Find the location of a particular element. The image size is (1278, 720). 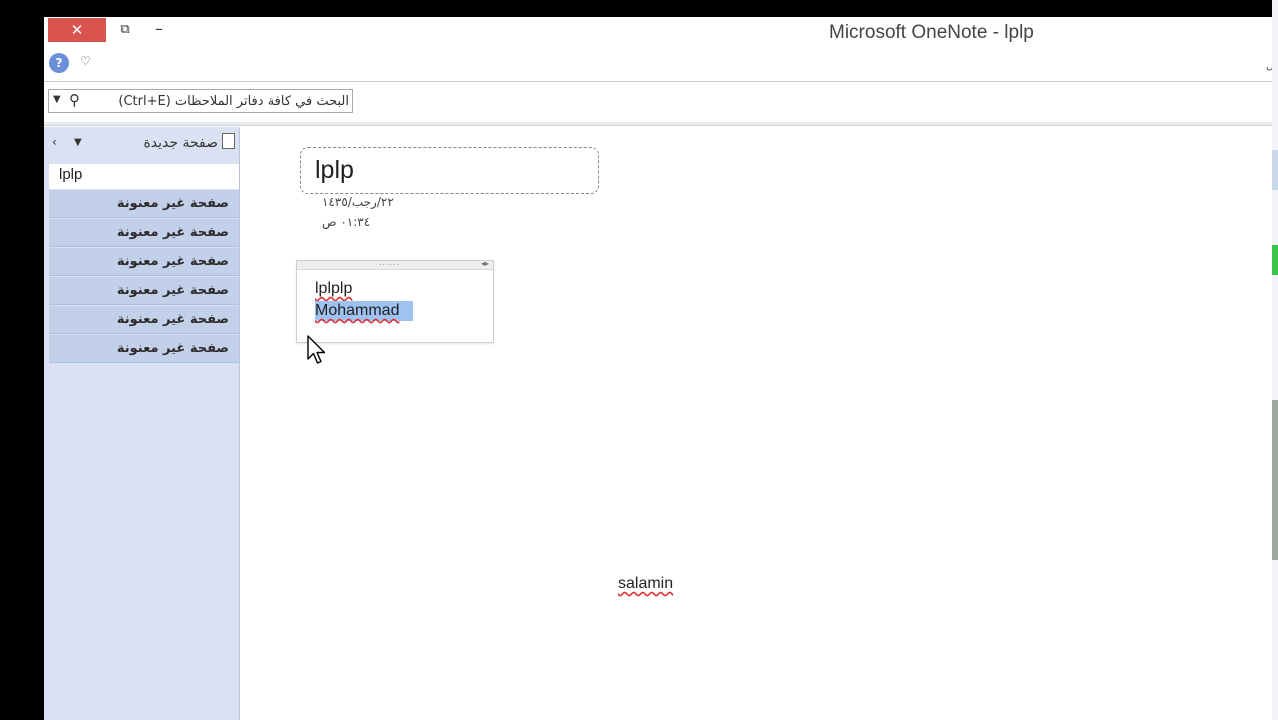

window-title: Microsoft OneNote - lplp is located at coordinates (931, 32).